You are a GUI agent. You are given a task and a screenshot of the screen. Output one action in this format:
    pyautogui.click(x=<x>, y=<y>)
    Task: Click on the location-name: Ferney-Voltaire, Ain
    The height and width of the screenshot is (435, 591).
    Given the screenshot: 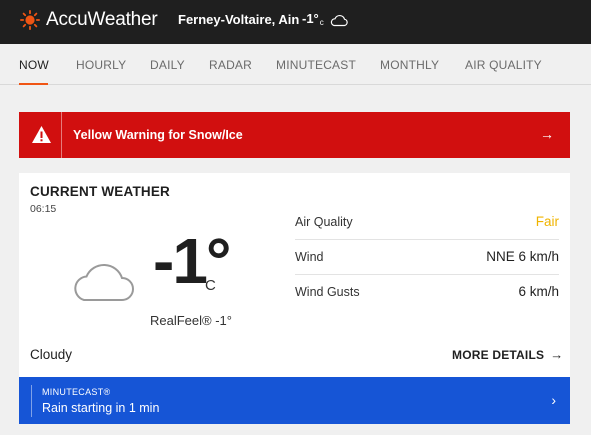 What is the action you would take?
    pyautogui.click(x=238, y=19)
    